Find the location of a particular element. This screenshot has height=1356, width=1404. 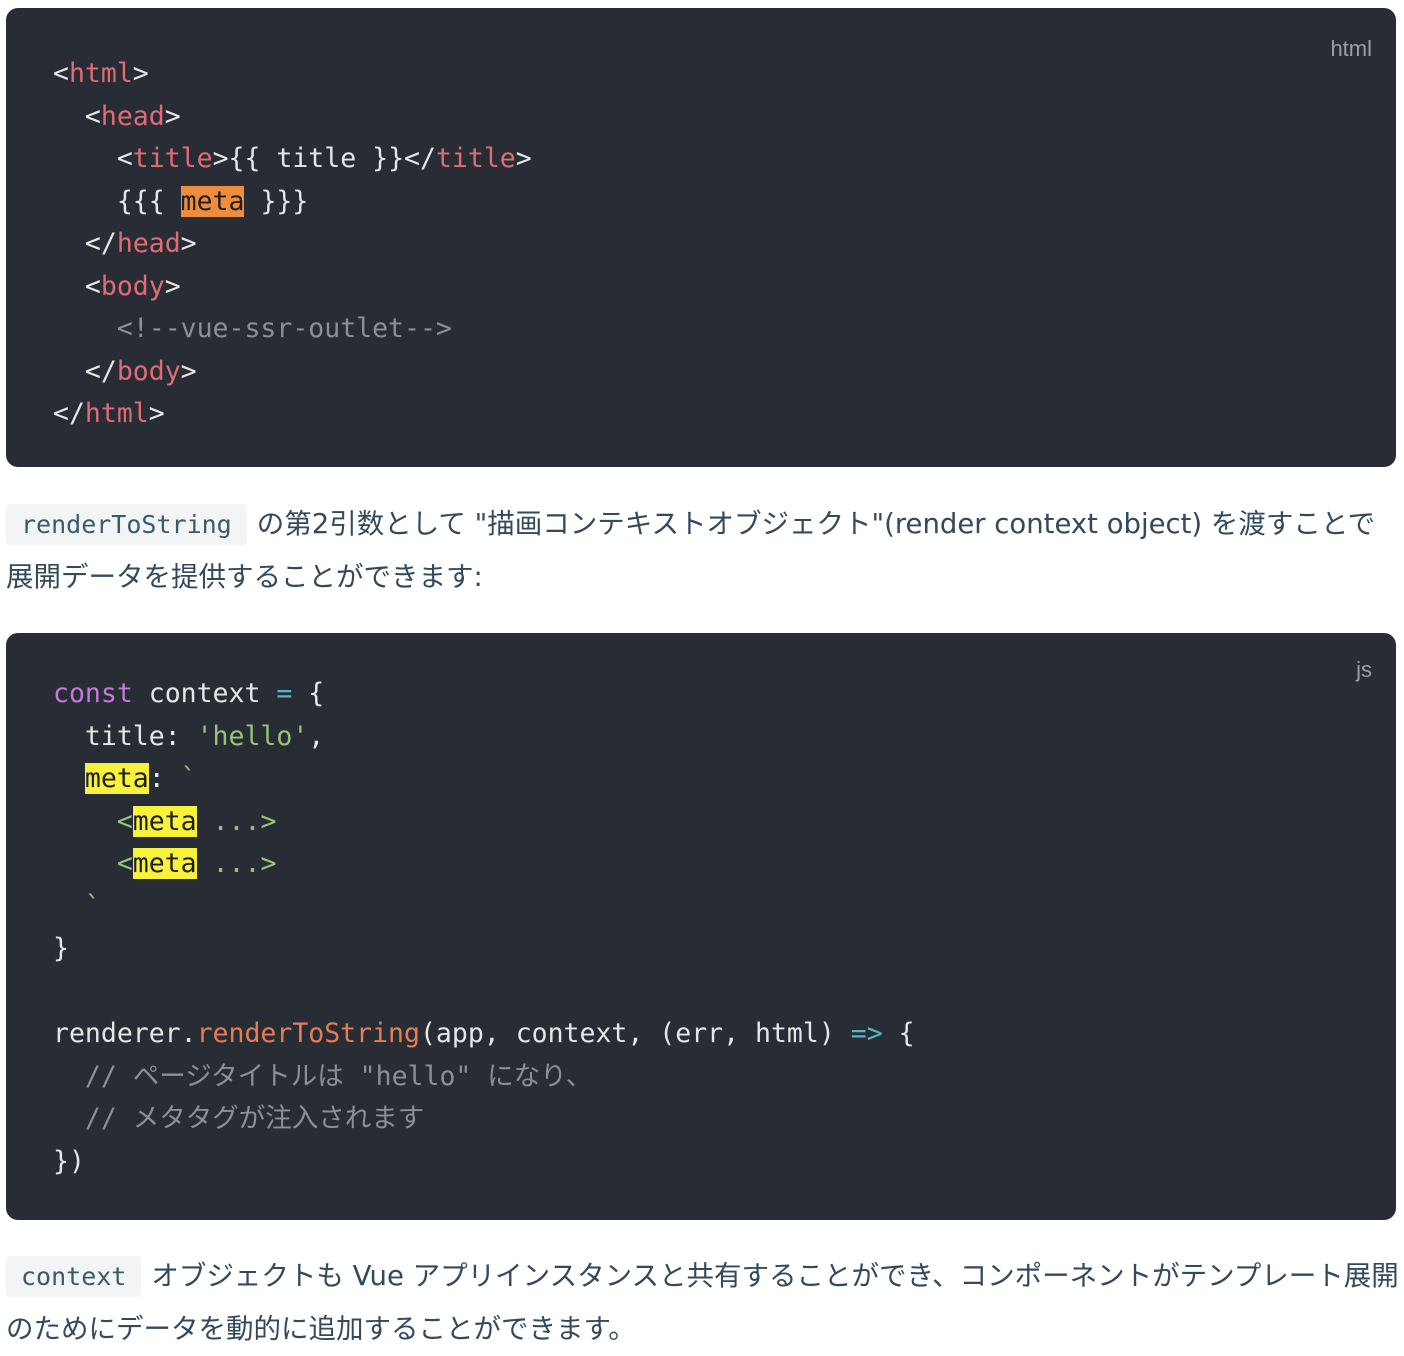

inline-code: renderToString is located at coordinates (126, 524).